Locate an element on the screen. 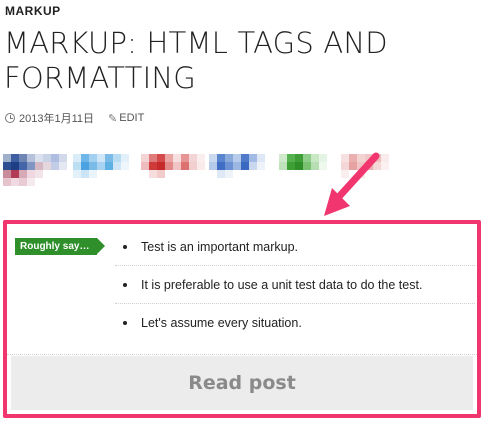 This screenshot has height=423, width=482. divider is located at coordinates (242, 354).